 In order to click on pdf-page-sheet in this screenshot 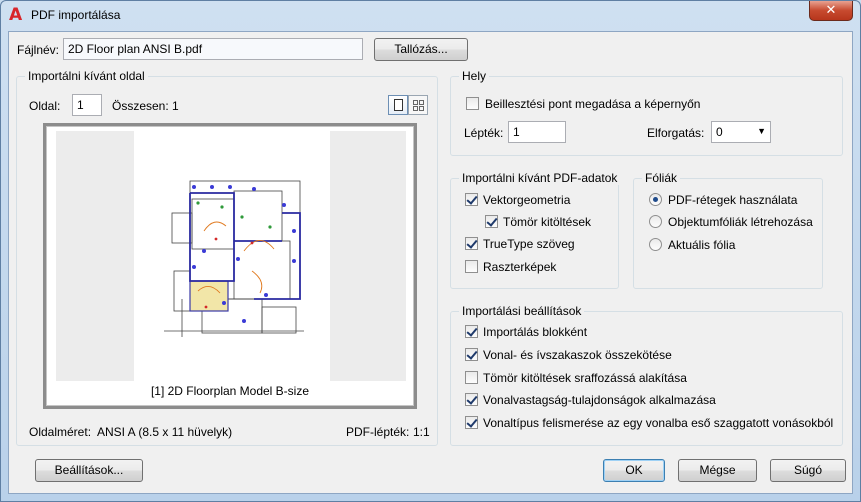, I will do `click(232, 256)`.